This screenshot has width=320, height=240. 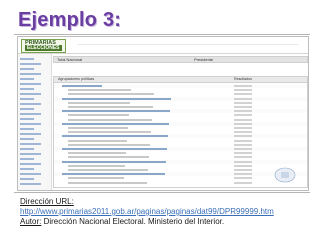 I want to click on table-row, so click(x=180, y=183).